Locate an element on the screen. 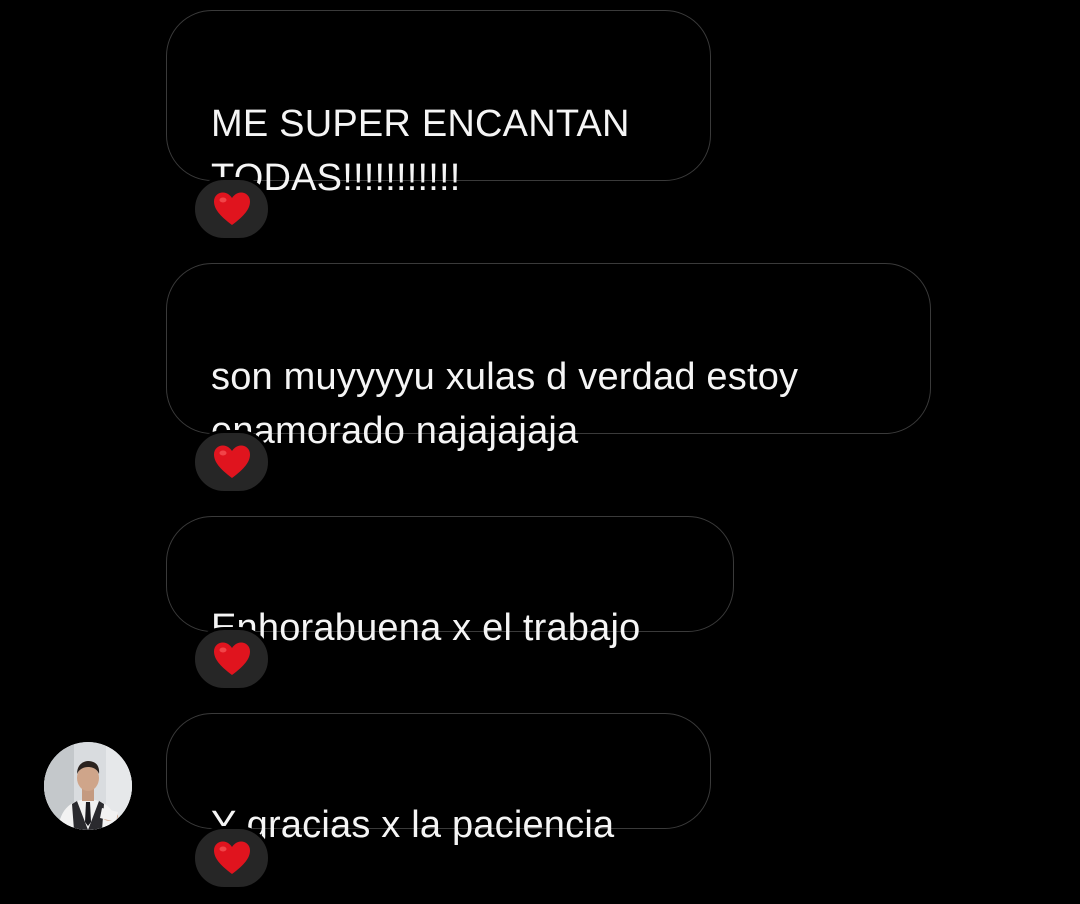 Image resolution: width=1080 pixels, height=904 pixels. sender-avatar is located at coordinates (88, 786).